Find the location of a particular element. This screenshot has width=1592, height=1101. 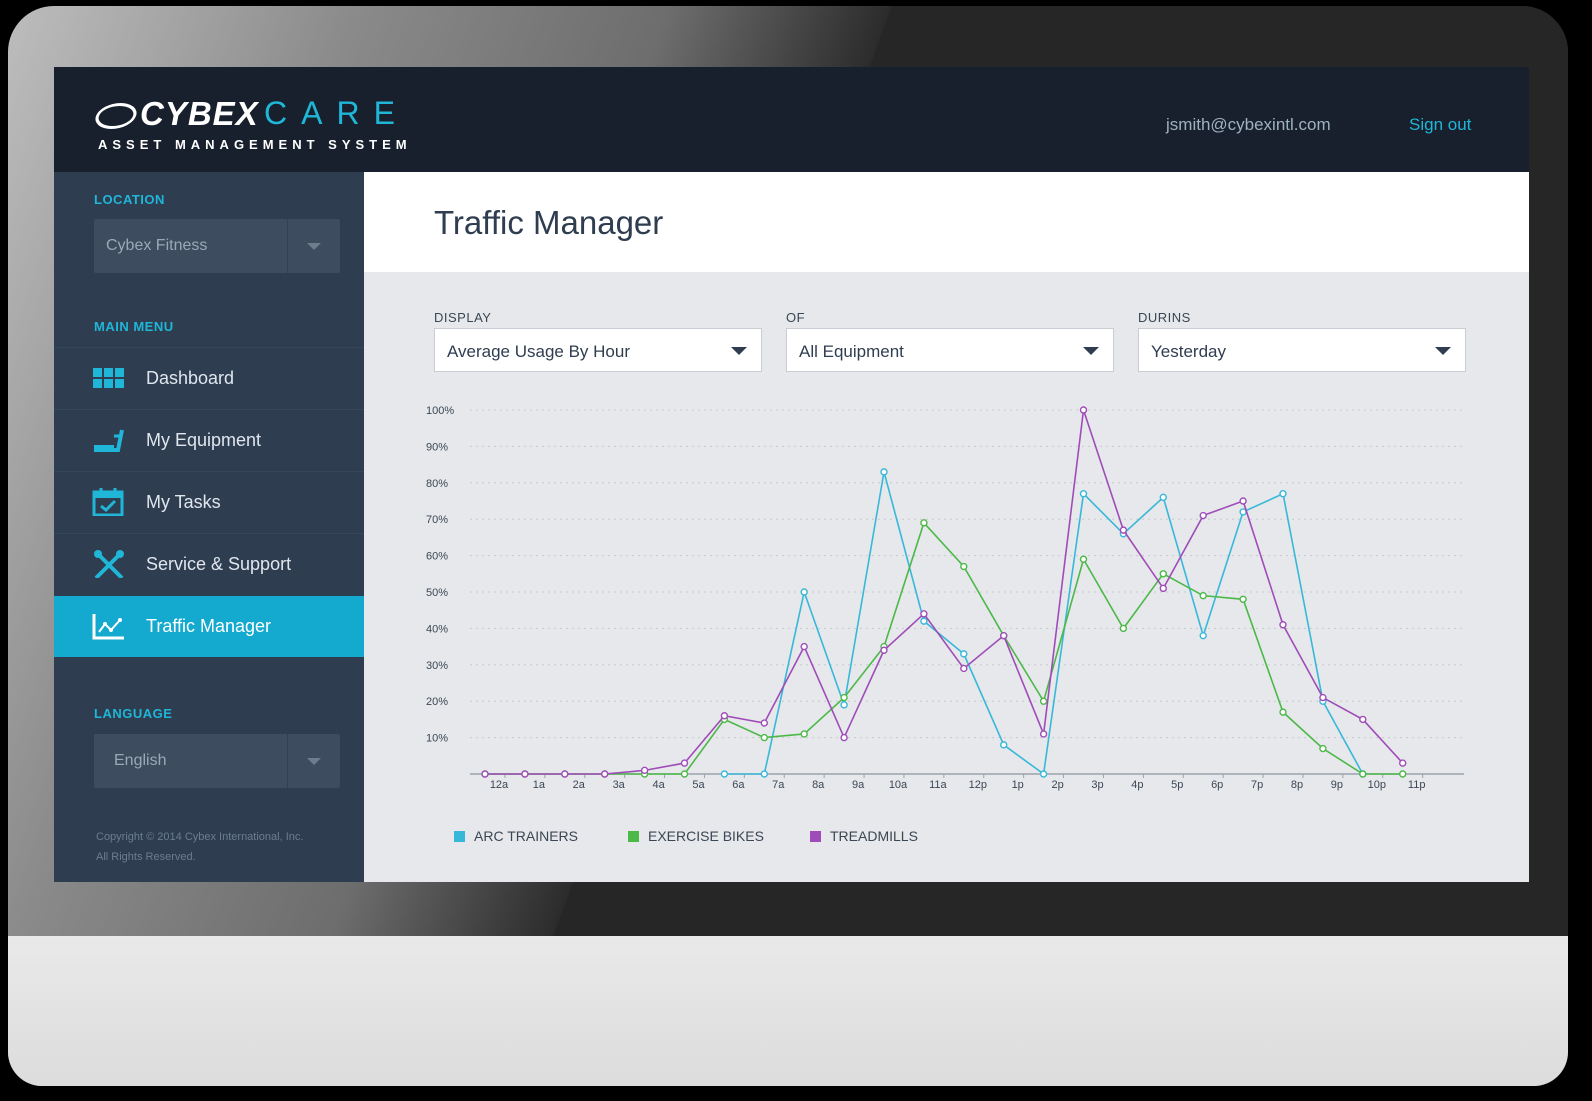

sidebar-item-dashboard: Dashboard is located at coordinates (209, 378).